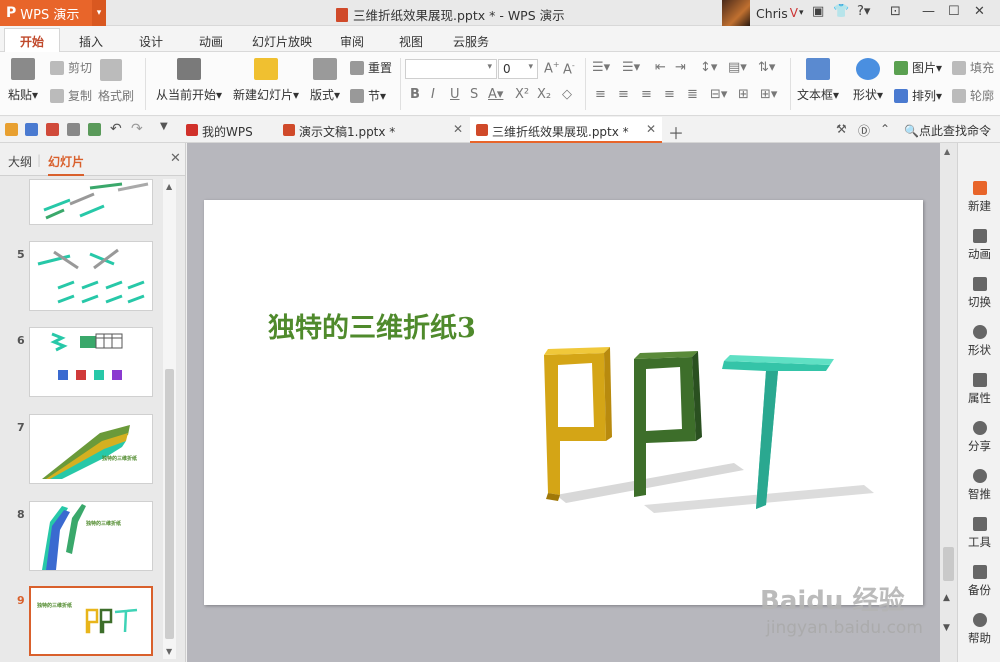 This screenshot has height=662, width=1000. What do you see at coordinates (946, 598) in the screenshot?
I see `previous-slide-icon: ▲` at bounding box center [946, 598].